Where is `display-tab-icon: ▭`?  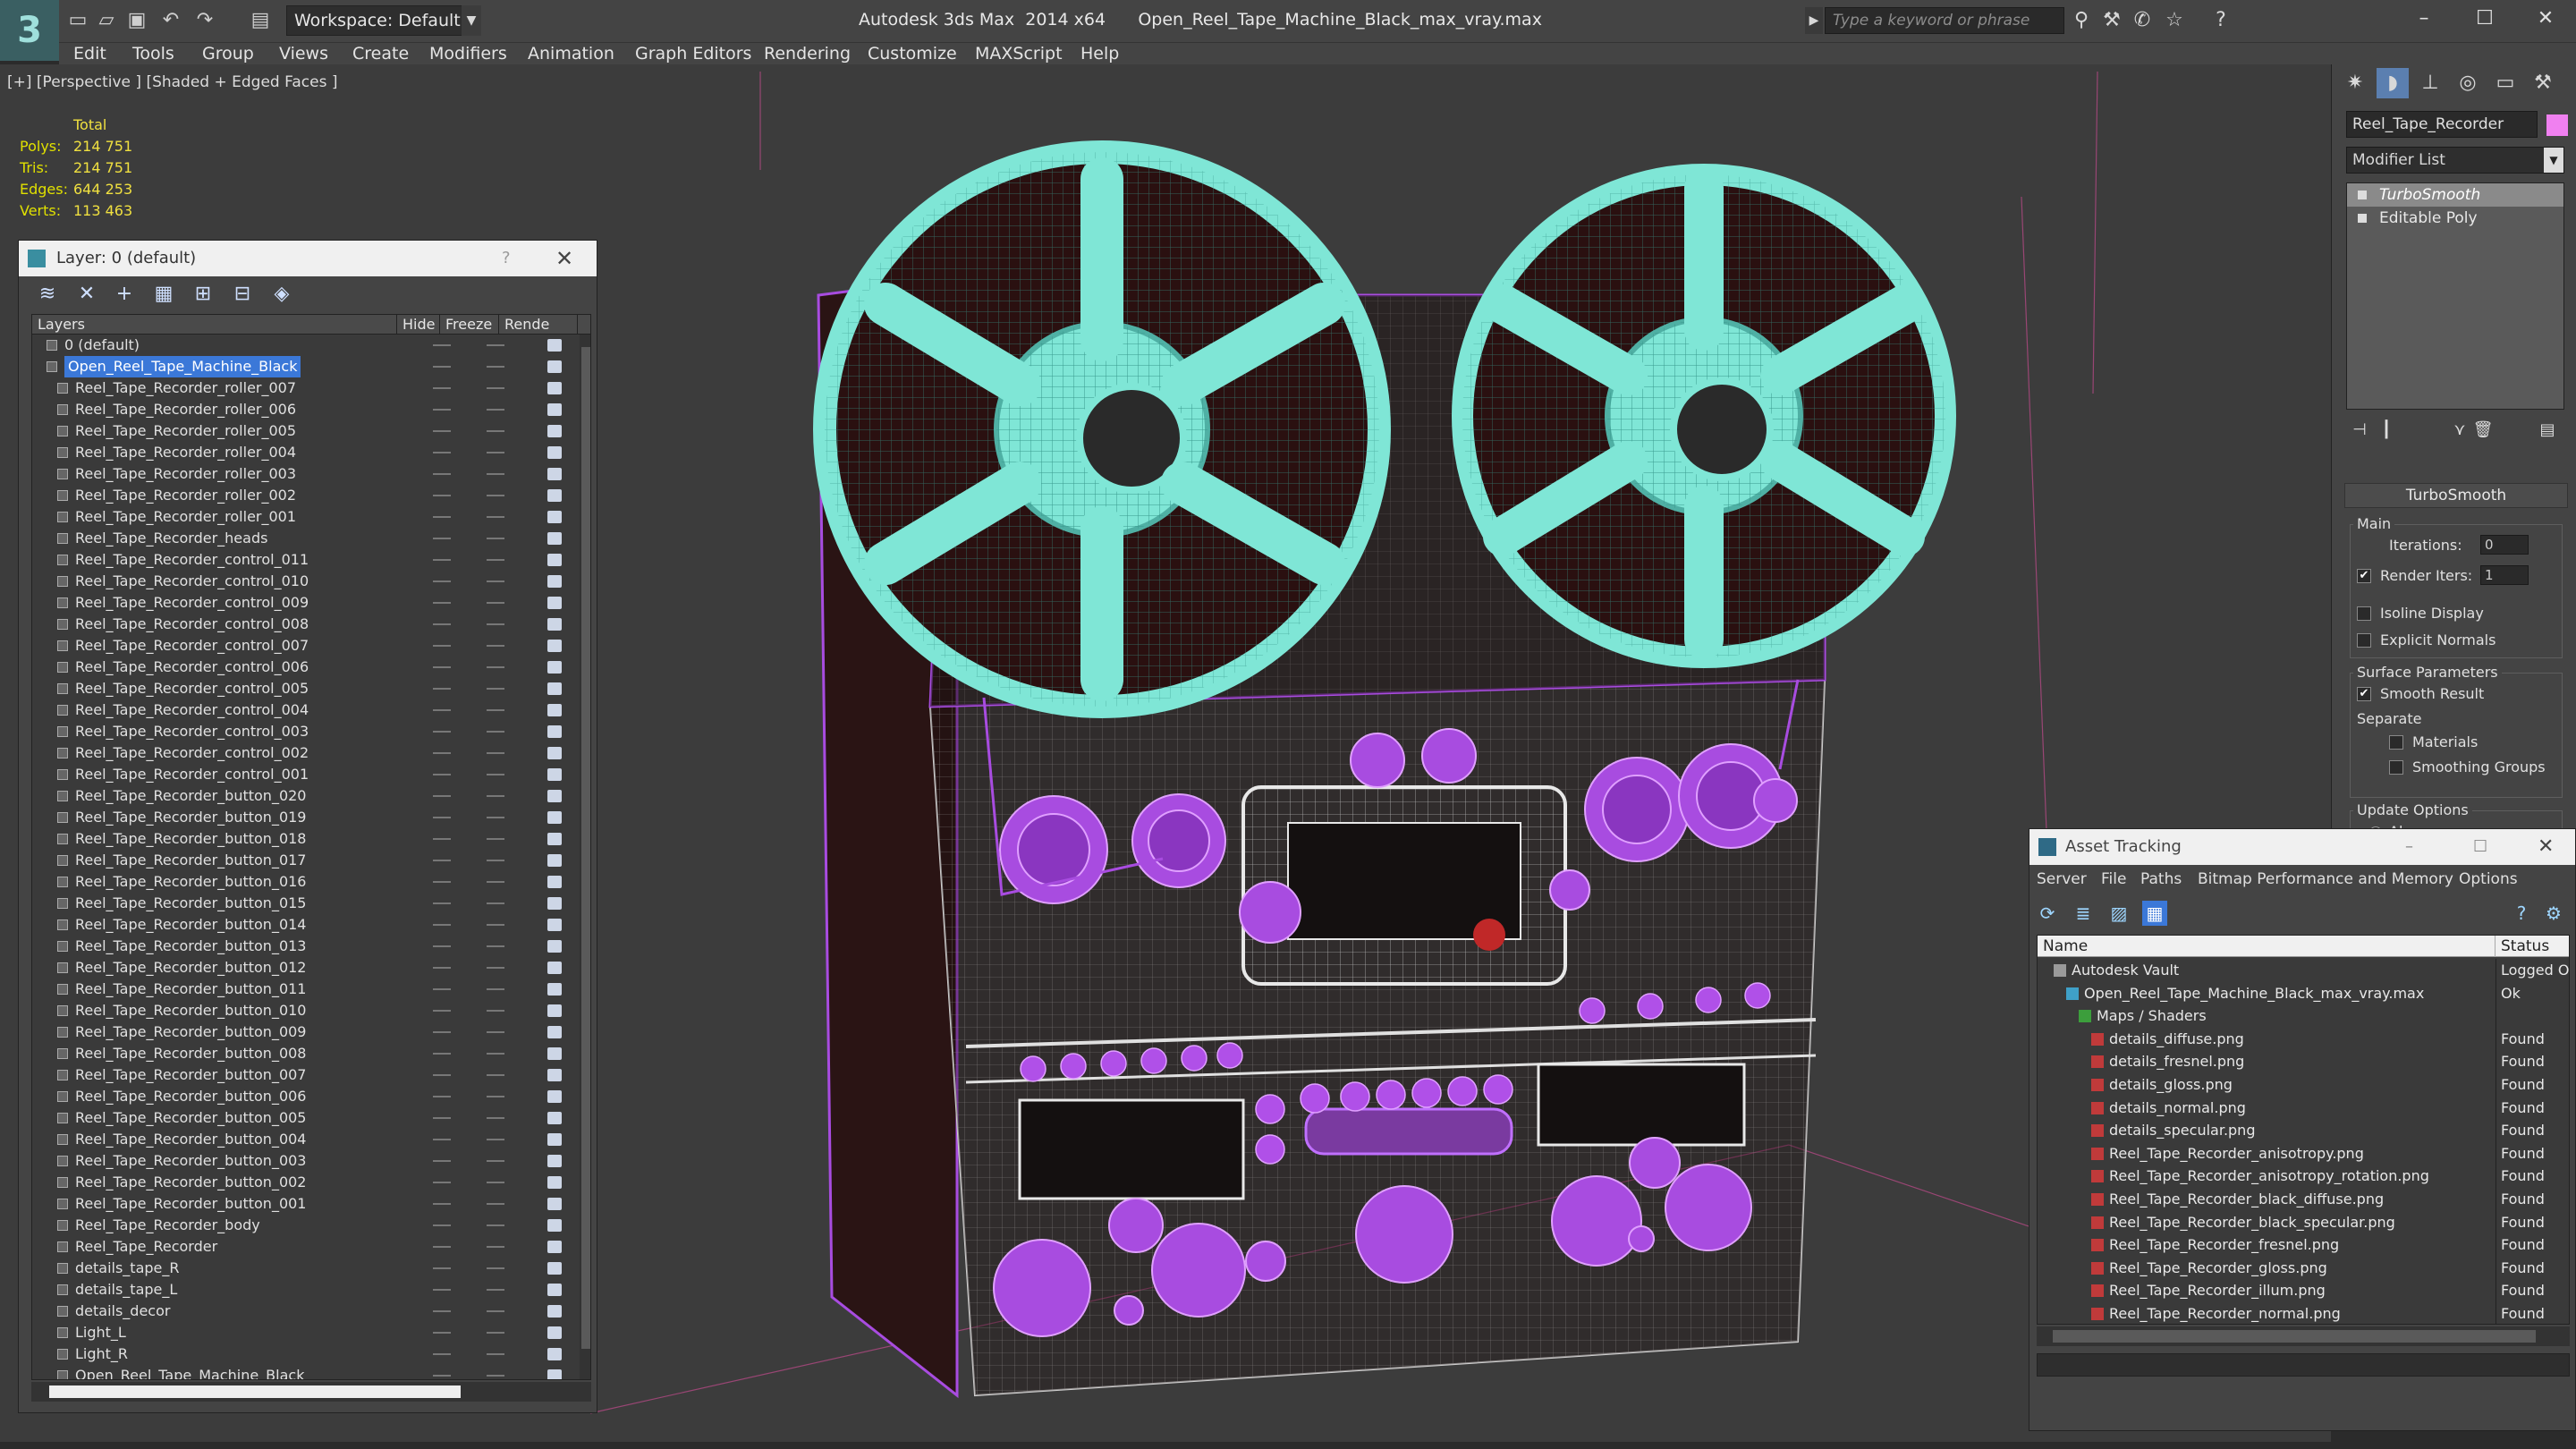 display-tab-icon: ▭ is located at coordinates (2505, 83).